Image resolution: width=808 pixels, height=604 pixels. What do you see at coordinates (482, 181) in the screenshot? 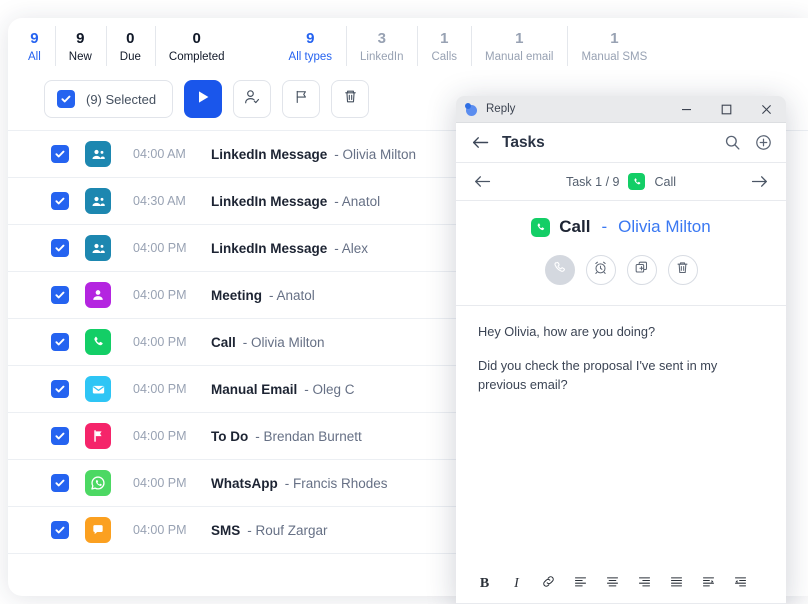
I see `previous-task-button` at bounding box center [482, 181].